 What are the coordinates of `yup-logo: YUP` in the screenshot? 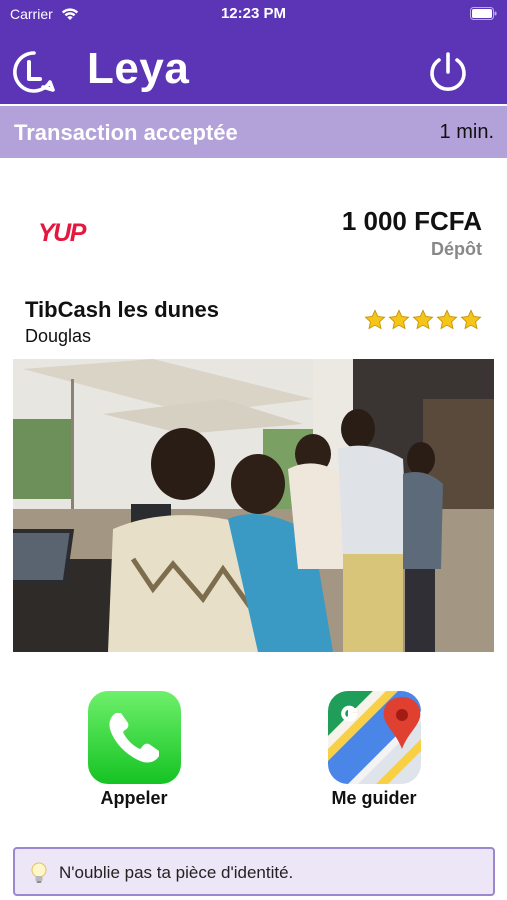 It's located at (63, 232).